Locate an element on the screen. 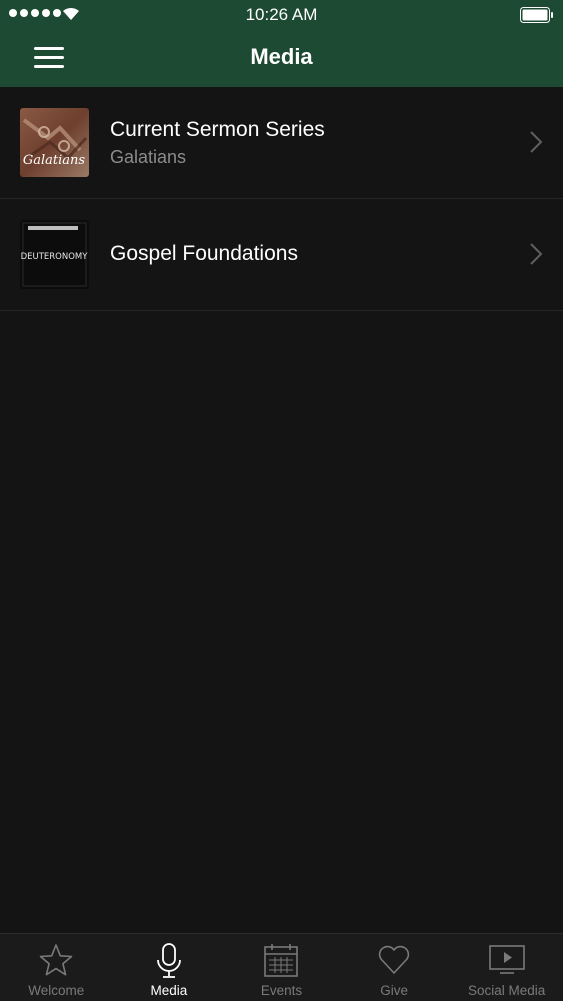 The image size is (563, 1001). microphone-icon is located at coordinates (168, 960).